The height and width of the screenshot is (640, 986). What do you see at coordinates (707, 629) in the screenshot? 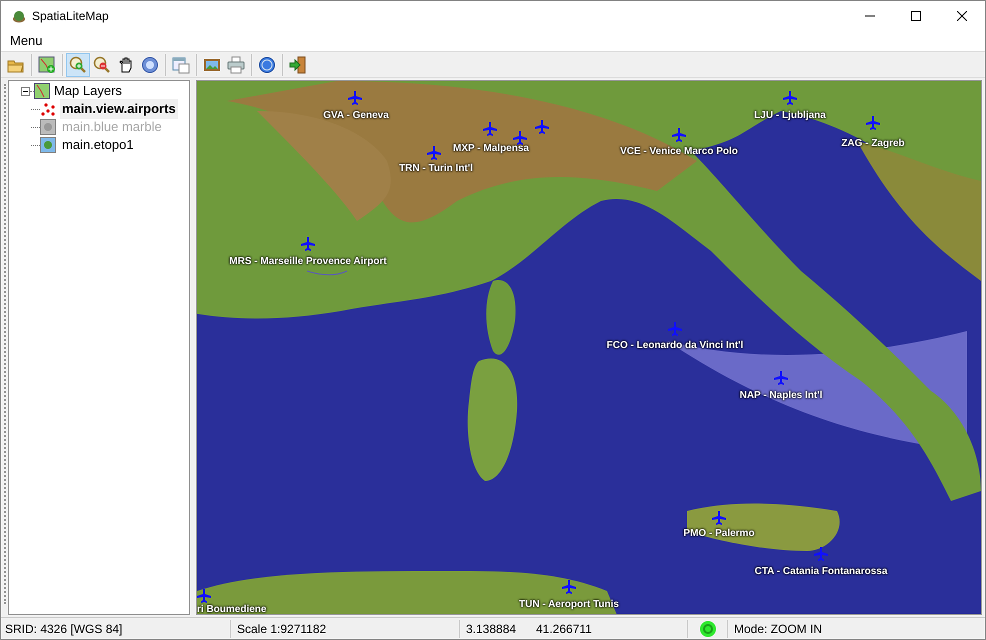
I see `connection-indicator-icon` at bounding box center [707, 629].